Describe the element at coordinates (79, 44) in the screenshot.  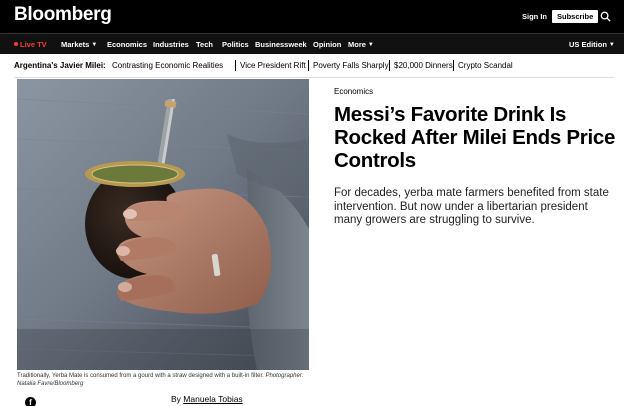
I see `nav-item-markets: Markets ▼` at that location.